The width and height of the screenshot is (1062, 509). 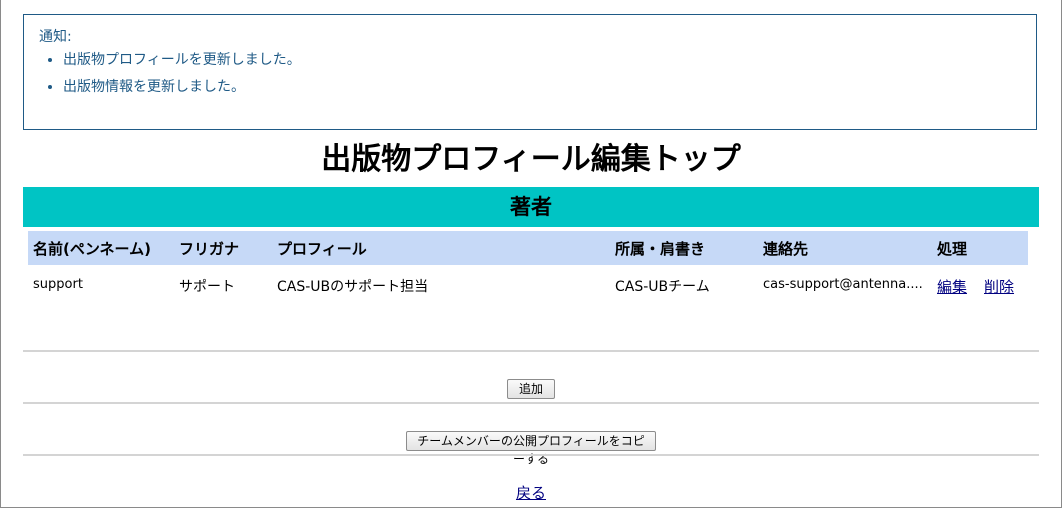 I want to click on section-header-authors: 著者, so click(x=531, y=207).